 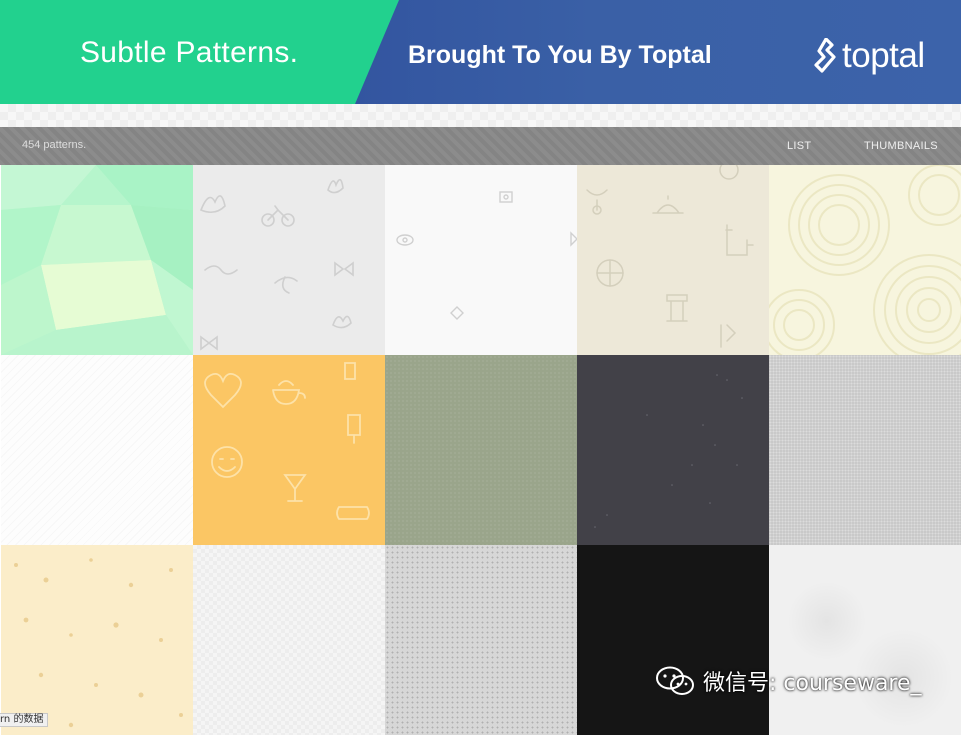 I want to click on header-separator, so click(x=480, y=115).